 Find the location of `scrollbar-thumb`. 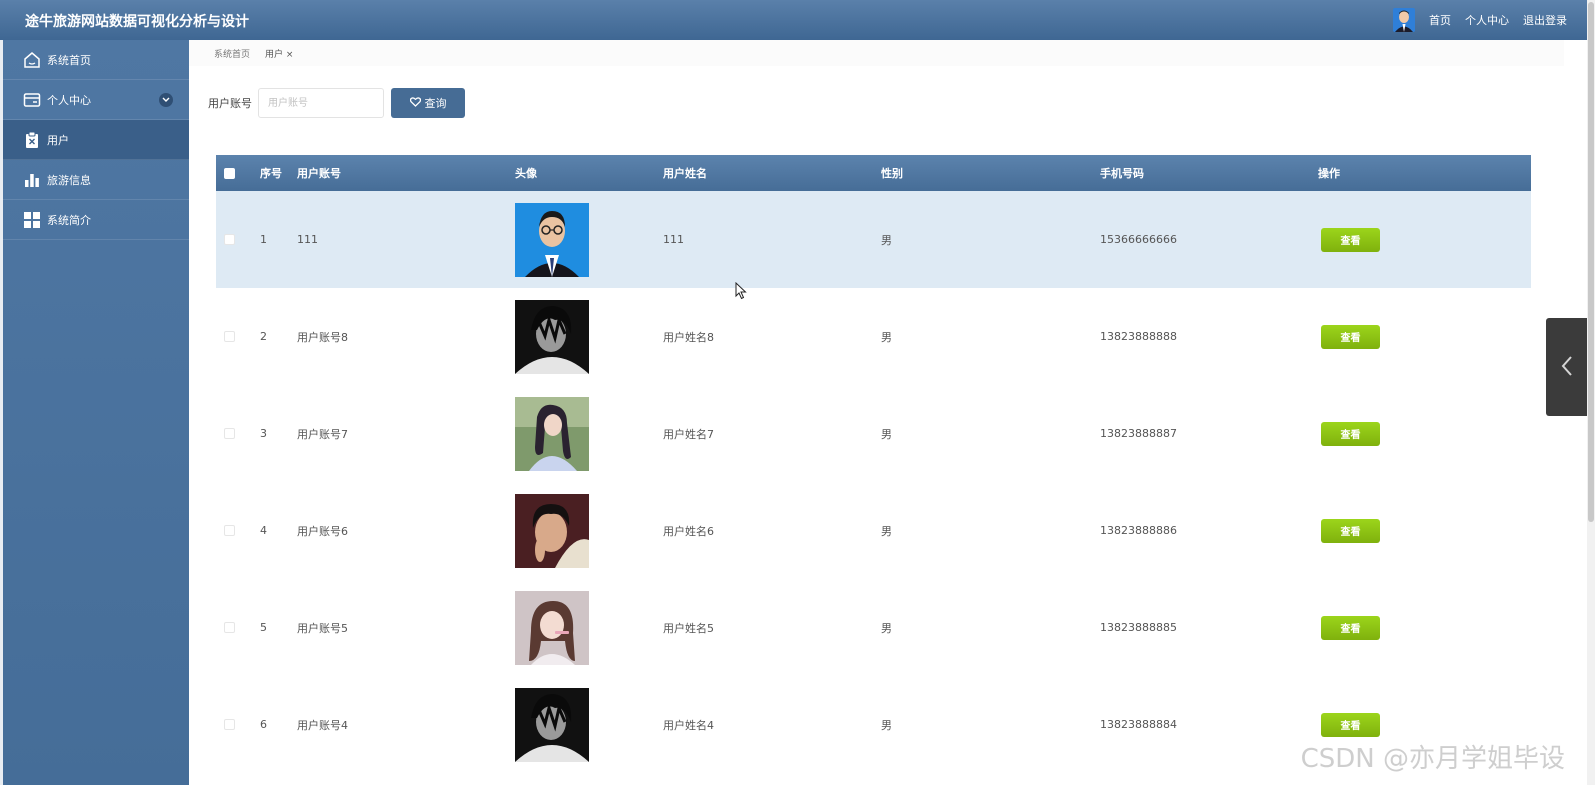

scrollbar-thumb is located at coordinates (1591, 262).